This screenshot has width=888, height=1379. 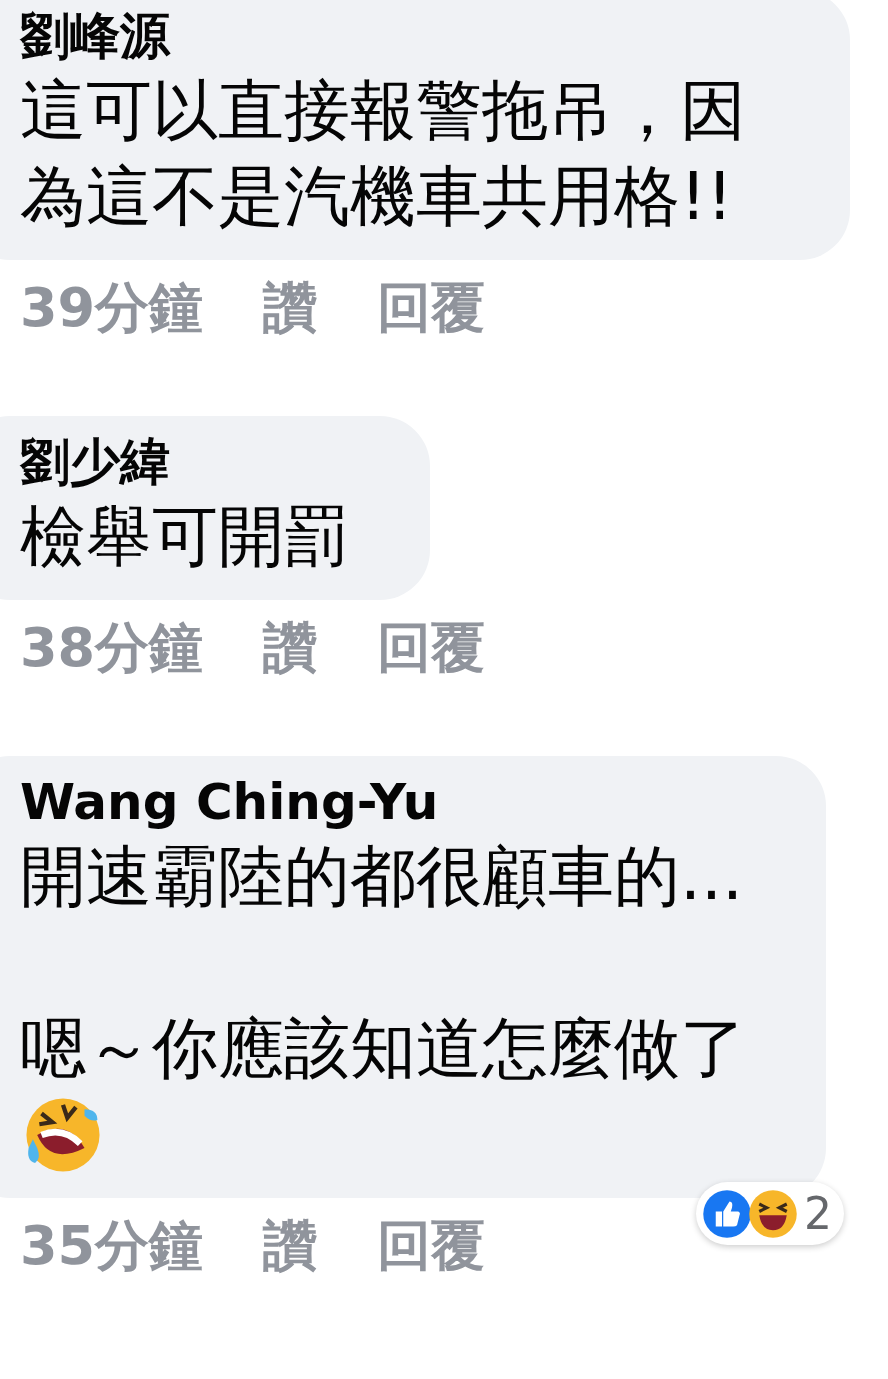 I want to click on reaction-count: 2, so click(x=818, y=1213).